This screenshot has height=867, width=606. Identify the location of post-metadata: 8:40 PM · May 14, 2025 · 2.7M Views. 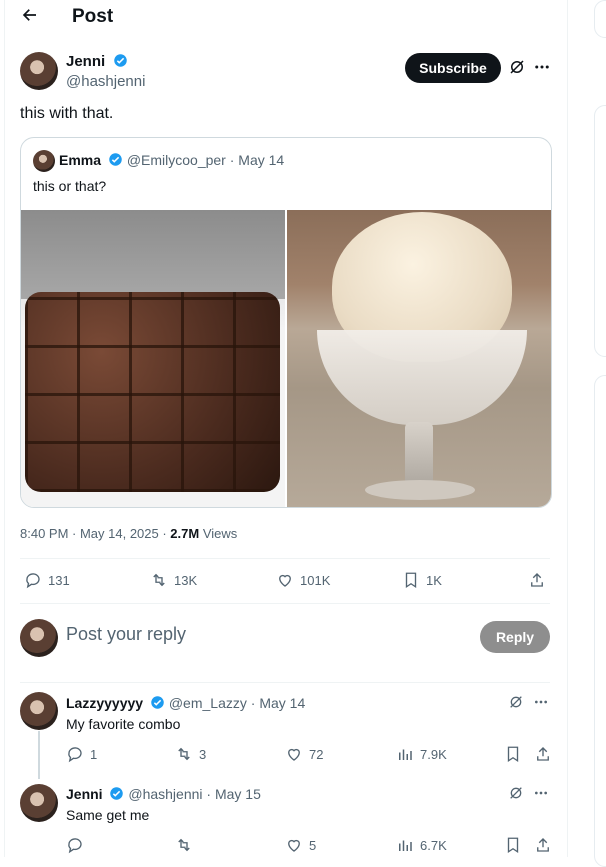
(128, 533).